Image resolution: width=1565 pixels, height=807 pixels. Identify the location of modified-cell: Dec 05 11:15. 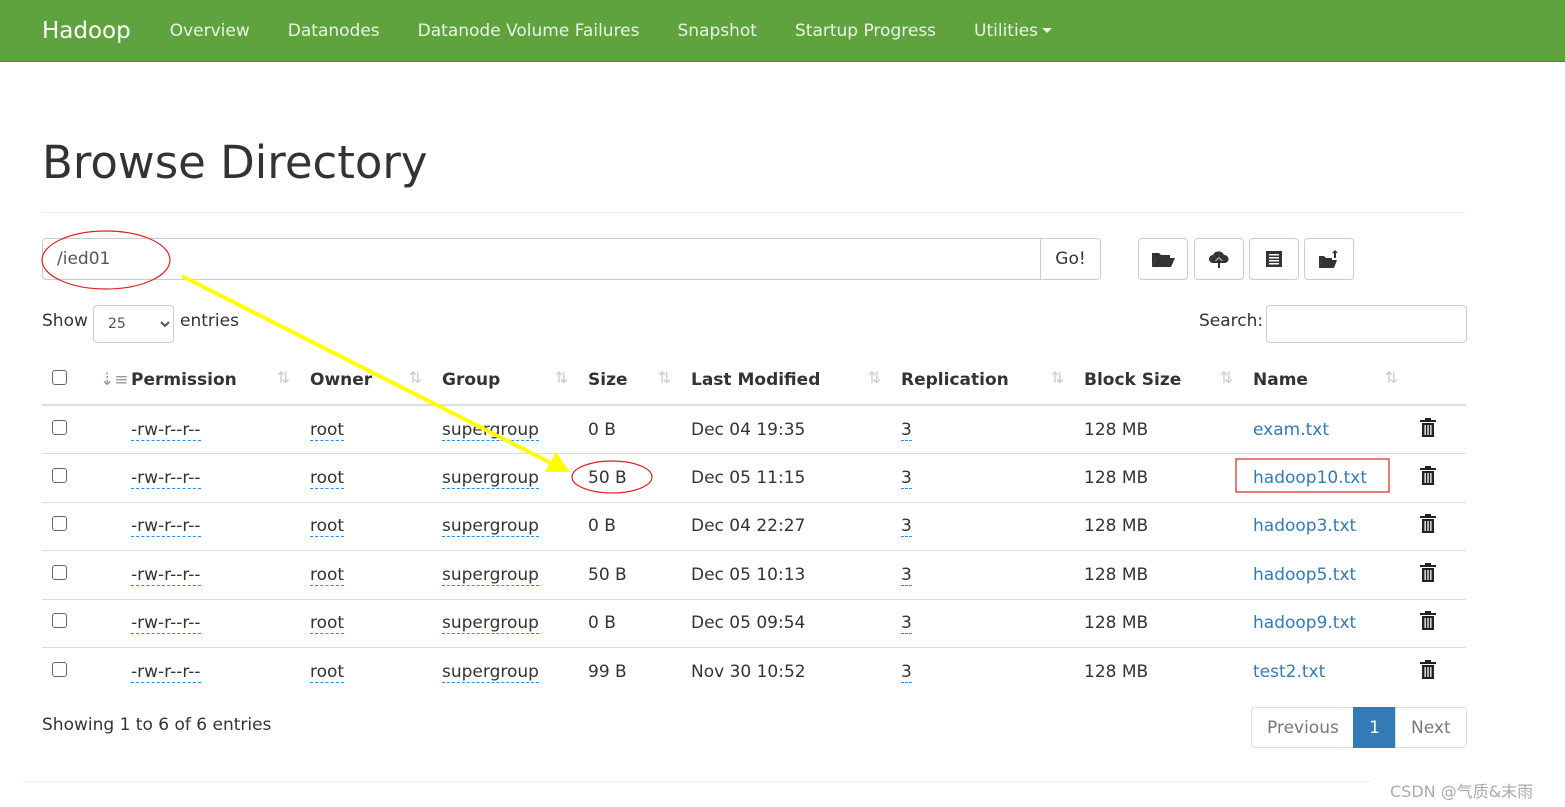
(786, 477).